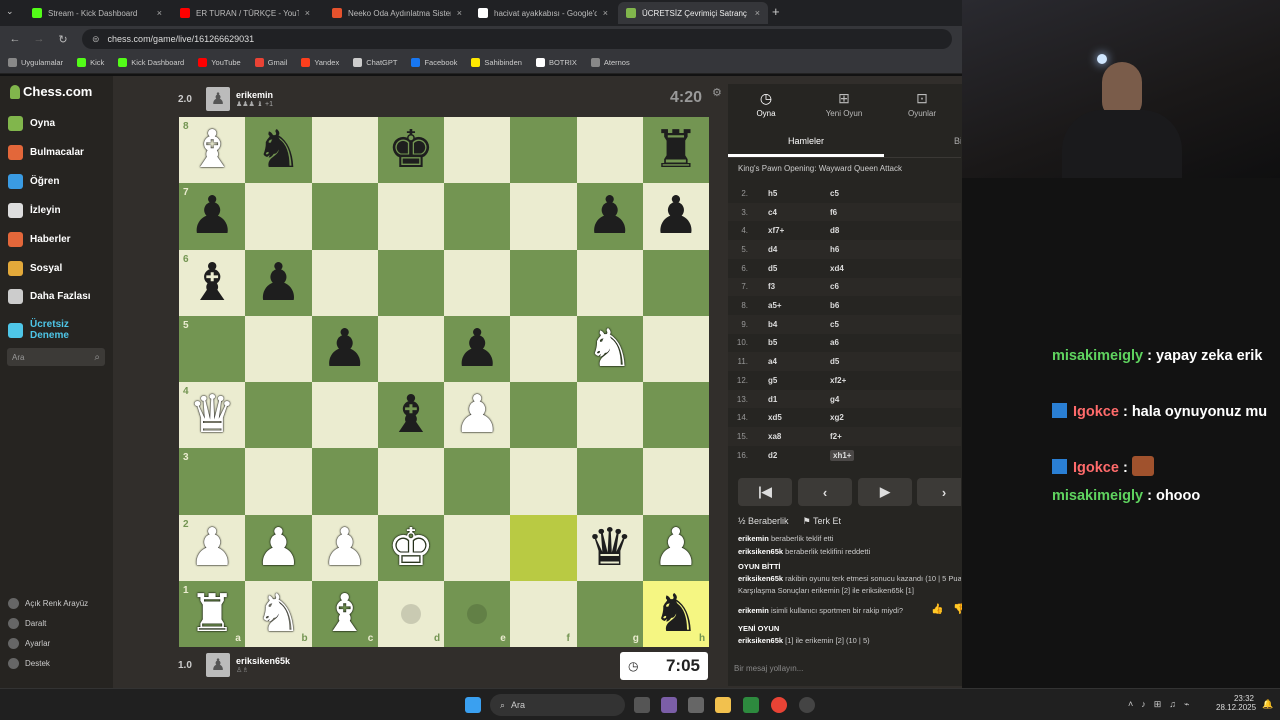 This screenshot has width=1280, height=720. I want to click on browser-tab: ER TURAN / TÜRKÇE - YouT ×, so click(245, 13).